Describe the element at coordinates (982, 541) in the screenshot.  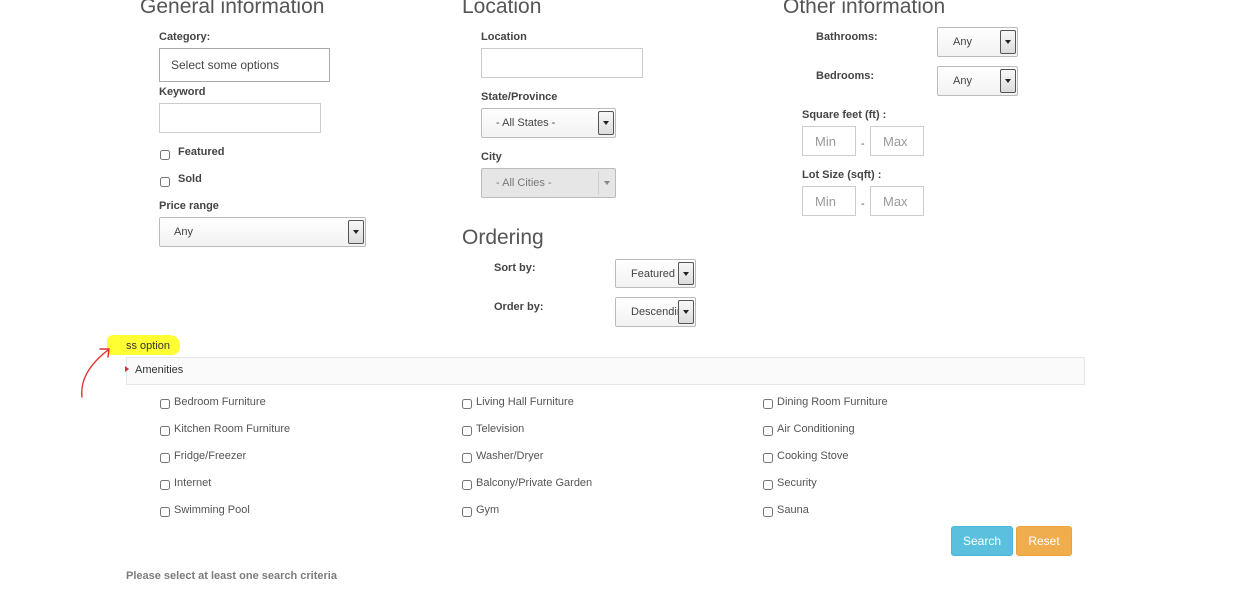
I see `search-button: Search` at that location.